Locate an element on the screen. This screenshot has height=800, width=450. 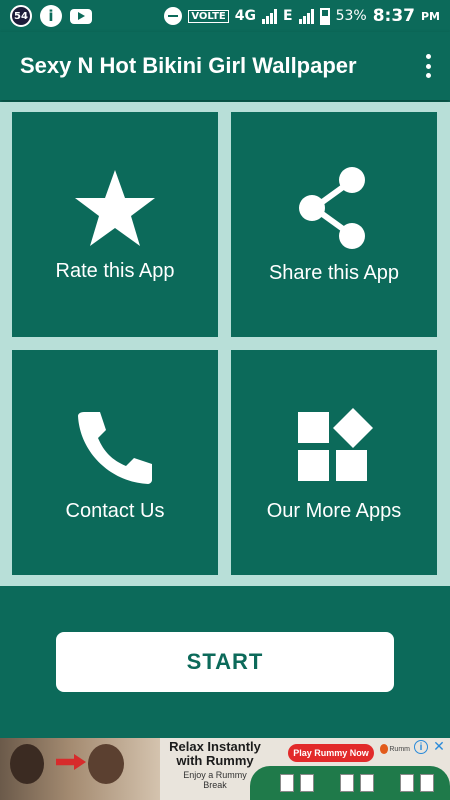
ad-brand-label: Rumm is located at coordinates (399, 749).